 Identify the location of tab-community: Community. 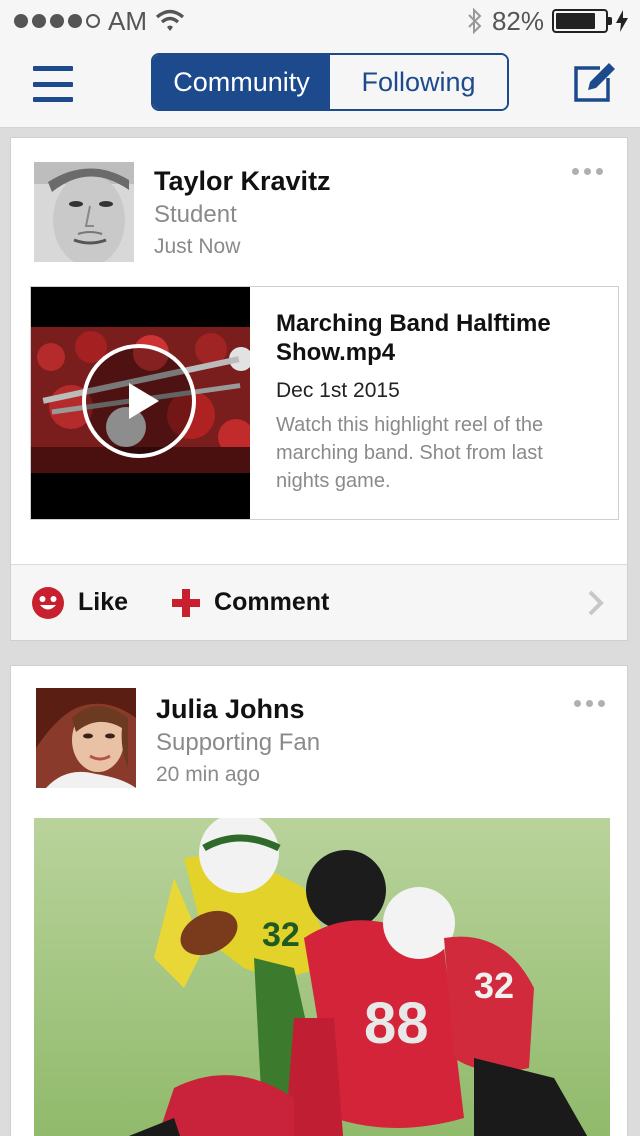
(241, 82).